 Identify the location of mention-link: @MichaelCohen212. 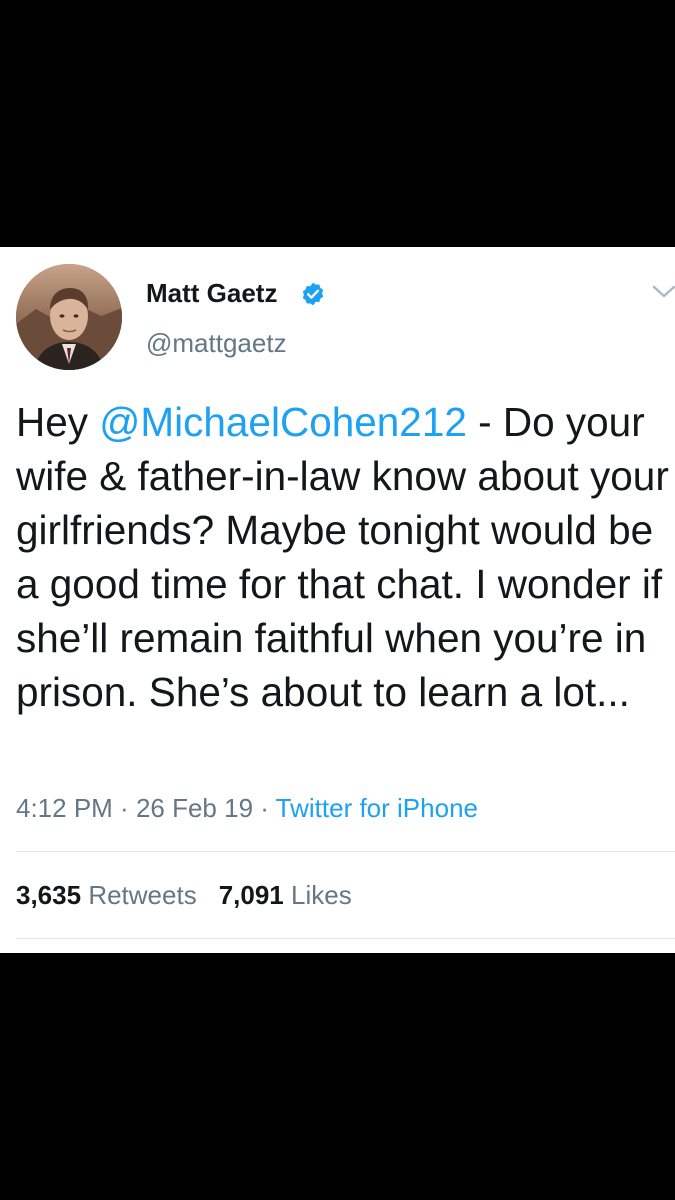
(283, 422).